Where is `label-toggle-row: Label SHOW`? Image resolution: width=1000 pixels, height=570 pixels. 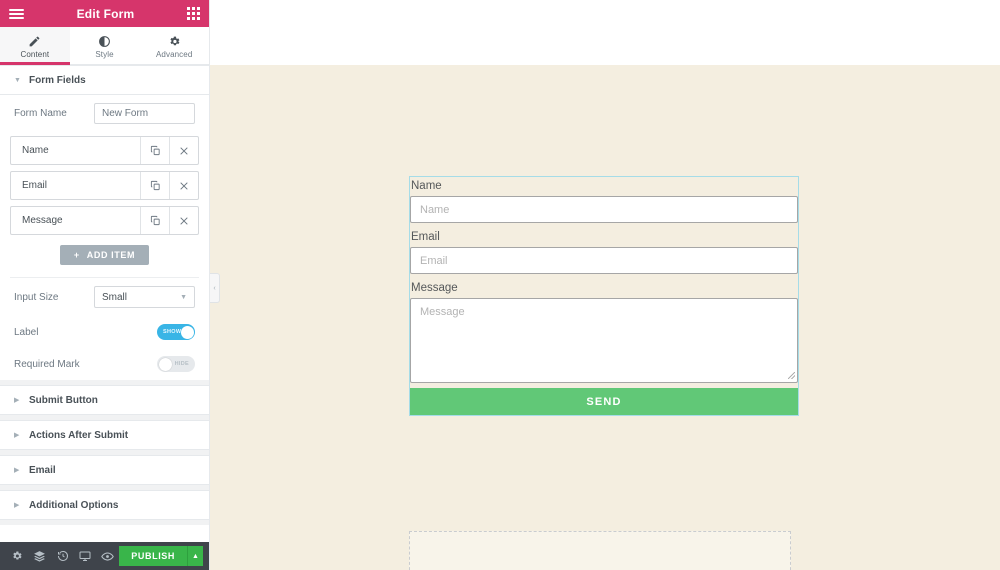
label-toggle-row: Label SHOW is located at coordinates (104, 332).